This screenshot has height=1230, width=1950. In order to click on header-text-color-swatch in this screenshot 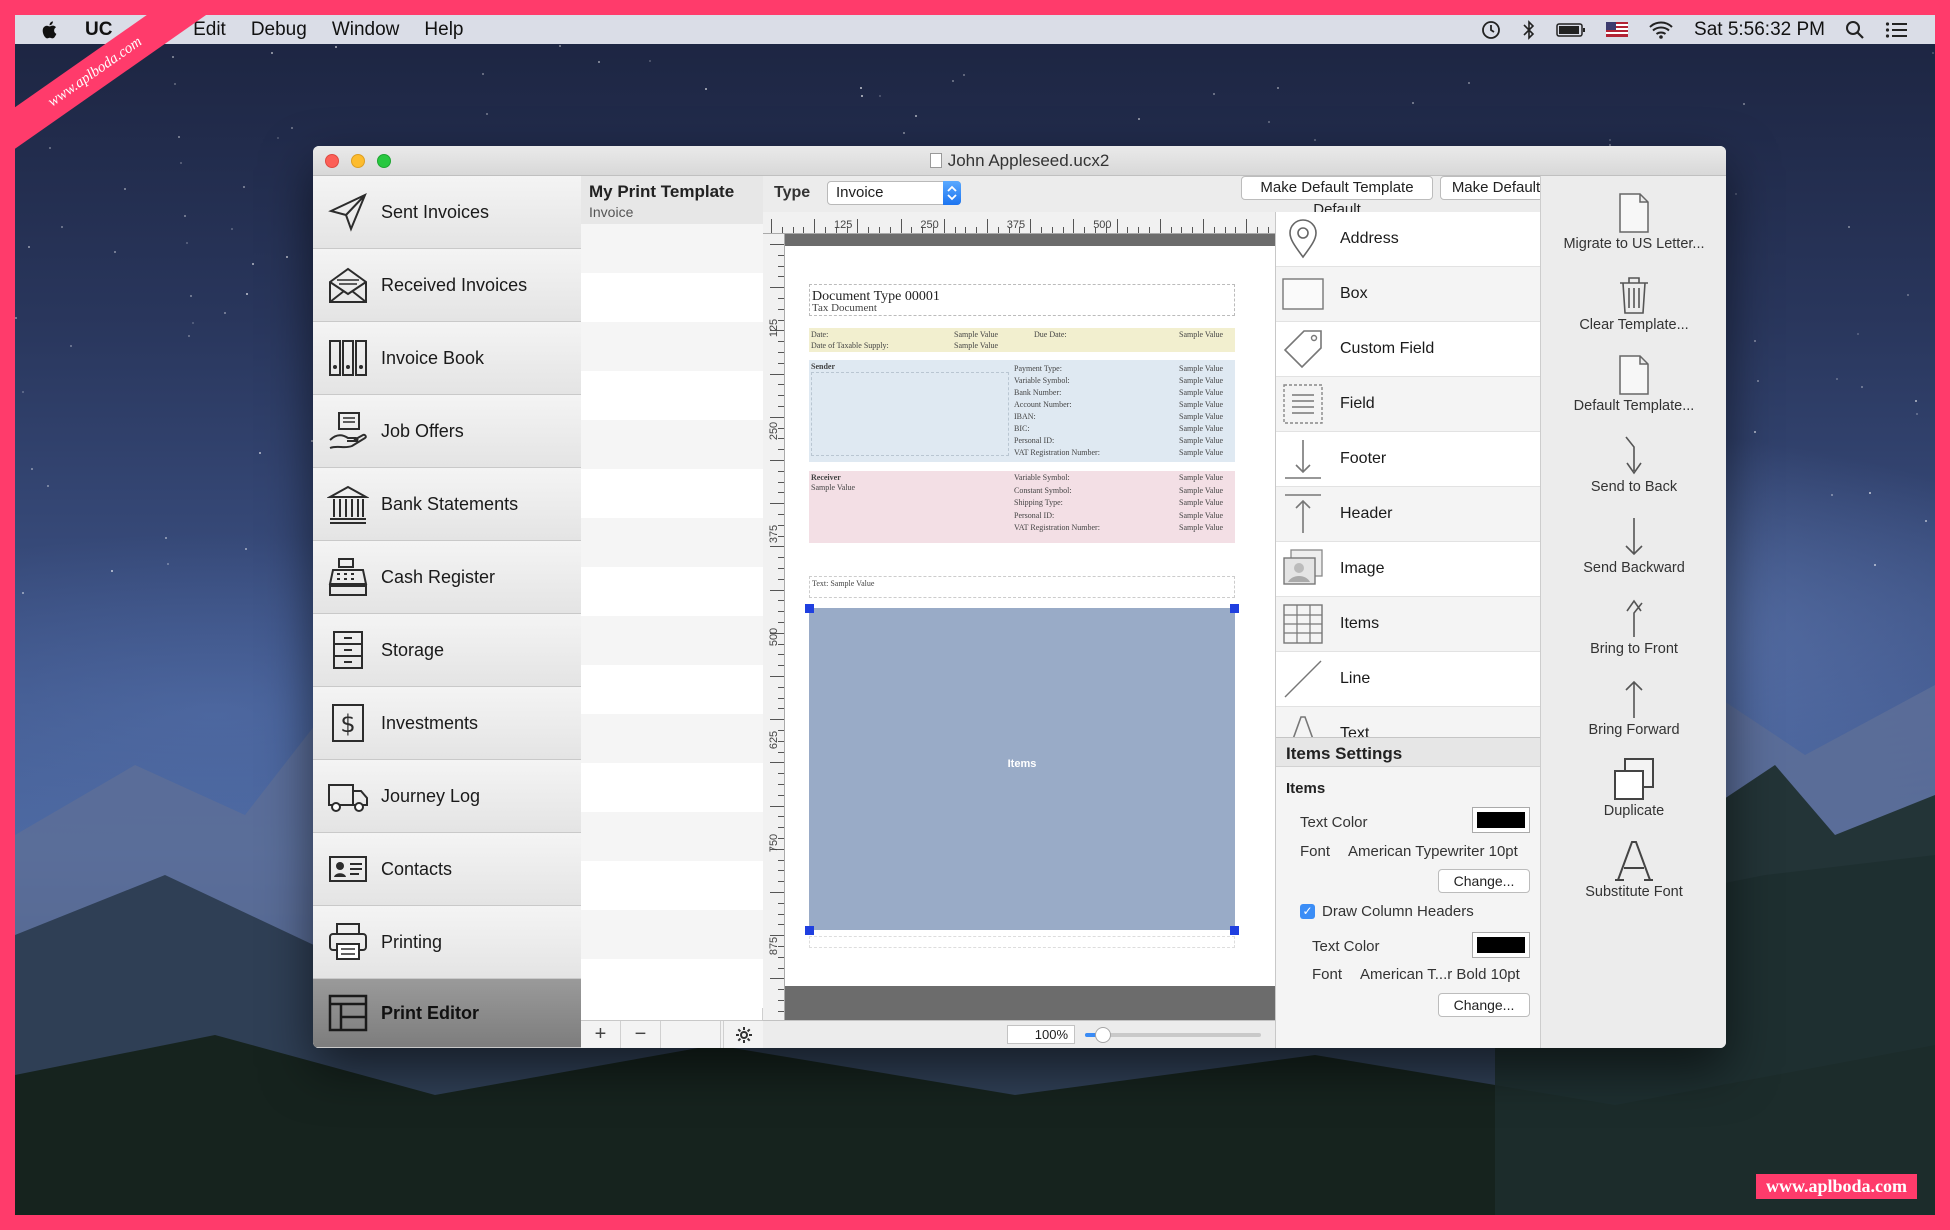, I will do `click(1501, 945)`.